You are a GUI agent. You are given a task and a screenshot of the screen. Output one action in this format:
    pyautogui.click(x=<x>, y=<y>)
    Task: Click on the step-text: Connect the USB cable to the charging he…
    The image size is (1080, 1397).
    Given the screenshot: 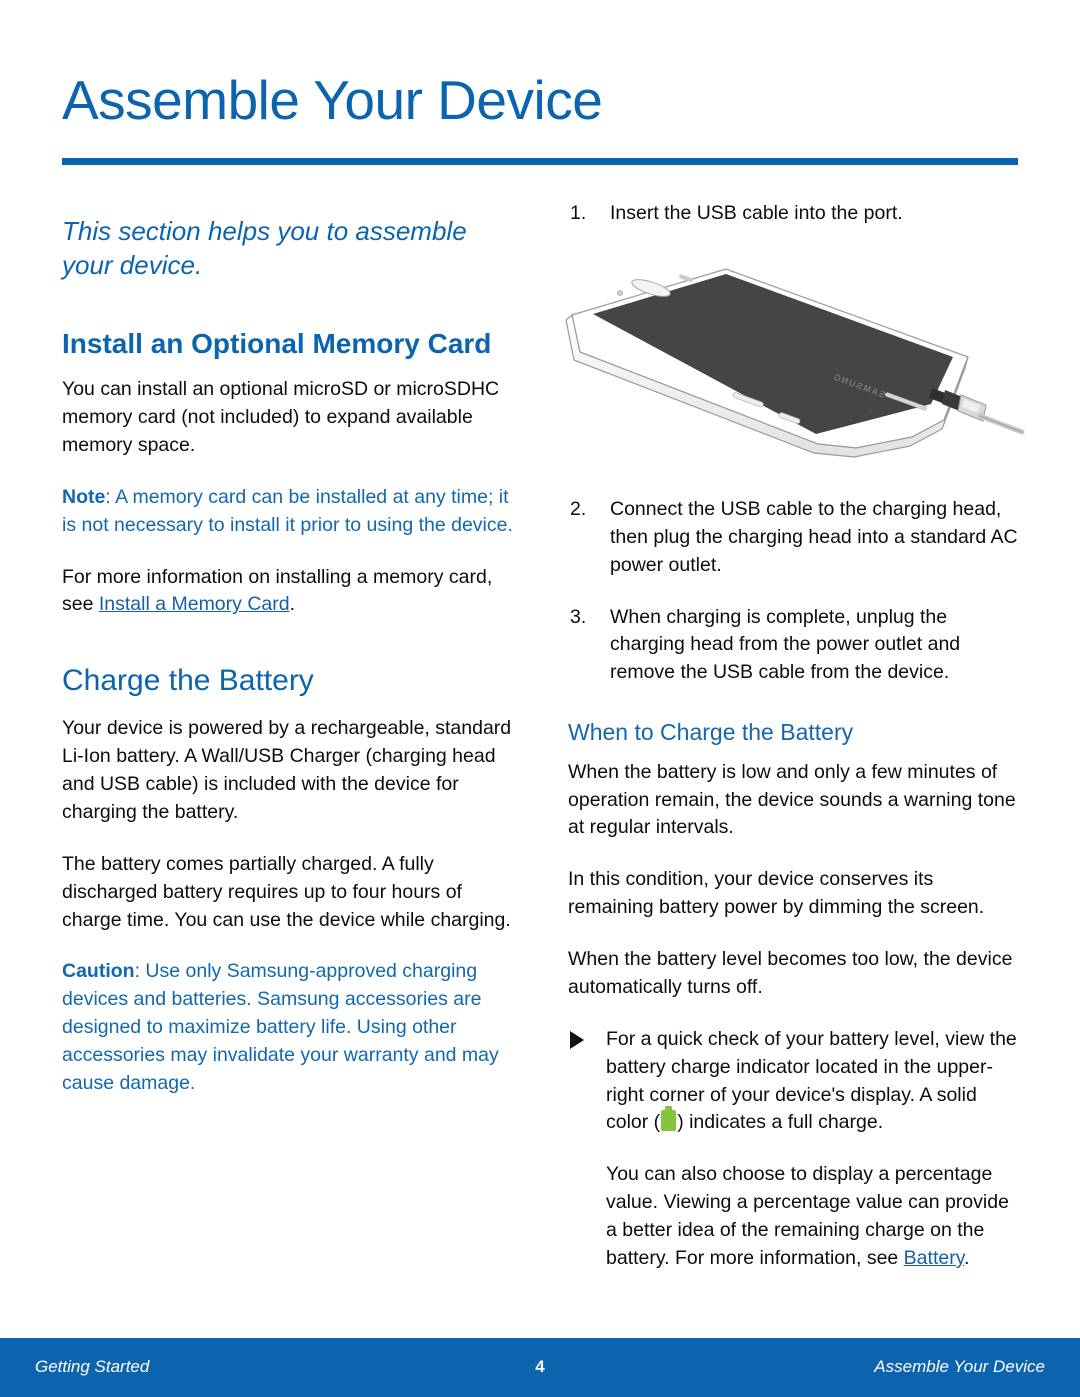 What is the action you would take?
    pyautogui.click(x=814, y=536)
    